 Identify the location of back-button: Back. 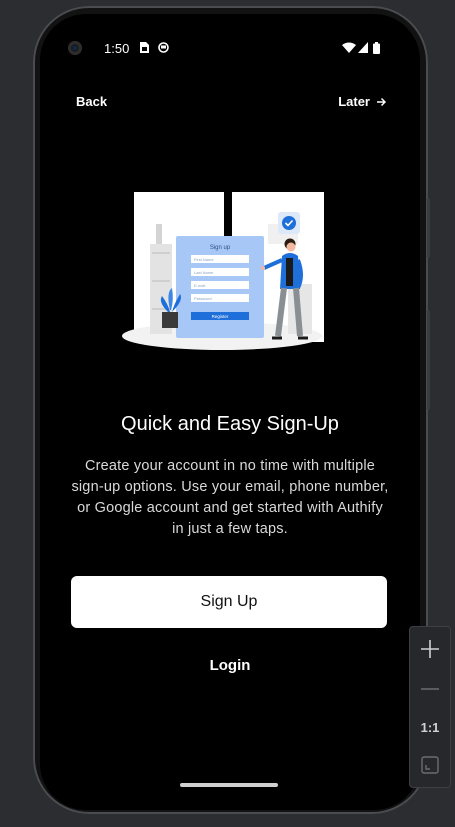
(91, 101).